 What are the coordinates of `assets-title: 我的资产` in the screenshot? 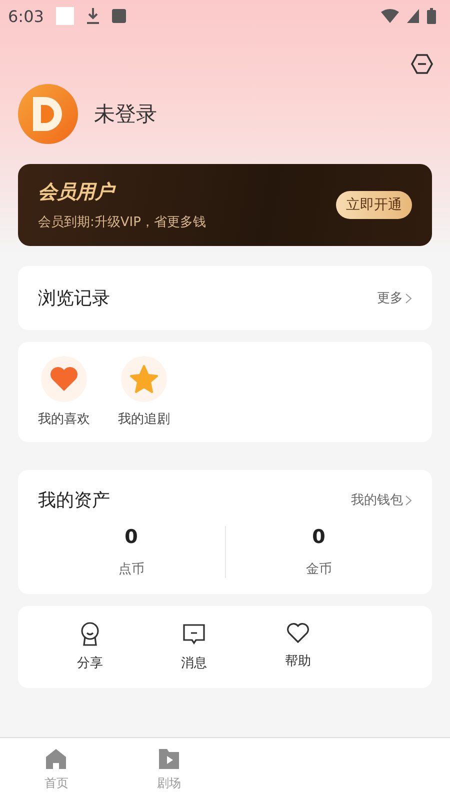 It's located at (74, 500).